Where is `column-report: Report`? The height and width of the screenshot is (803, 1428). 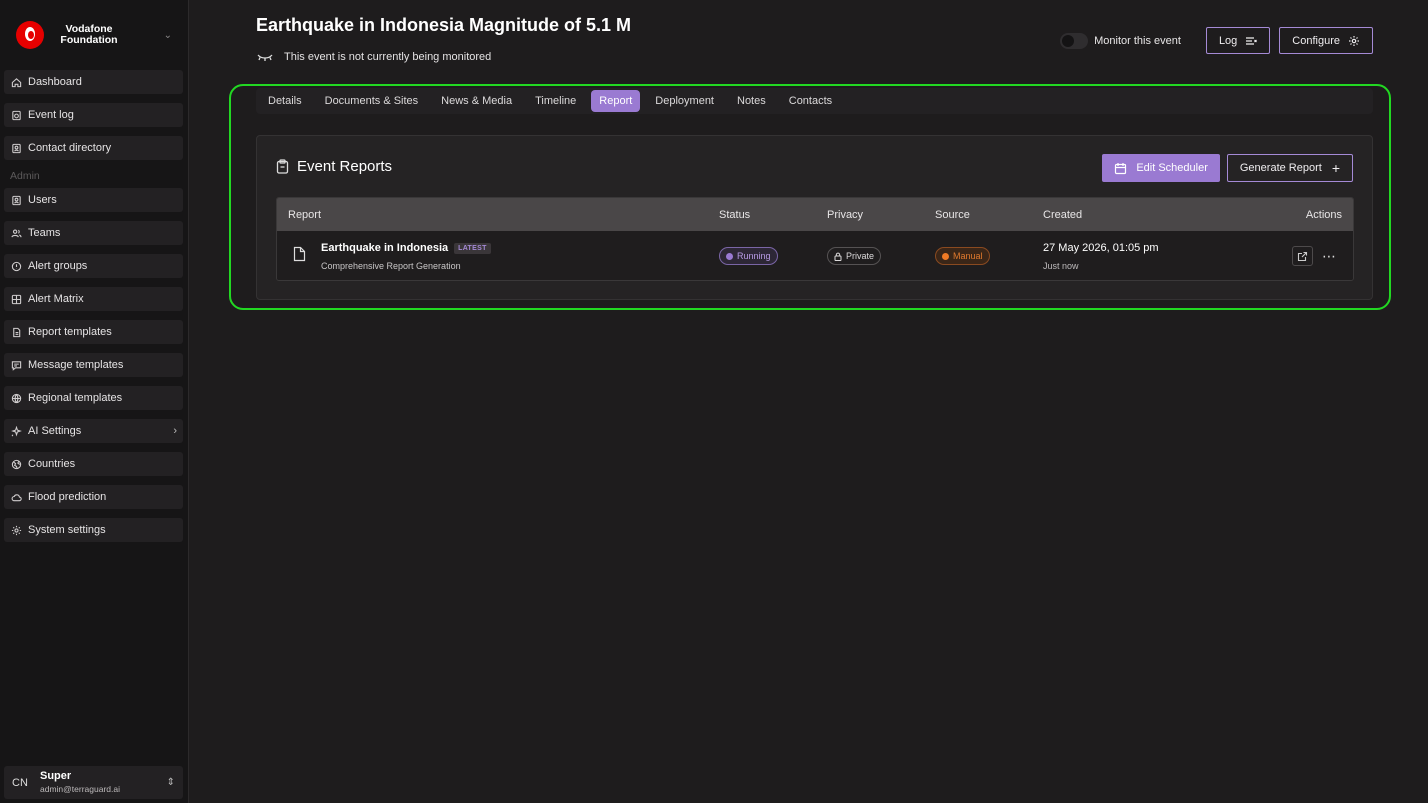
column-report: Report is located at coordinates (305, 214).